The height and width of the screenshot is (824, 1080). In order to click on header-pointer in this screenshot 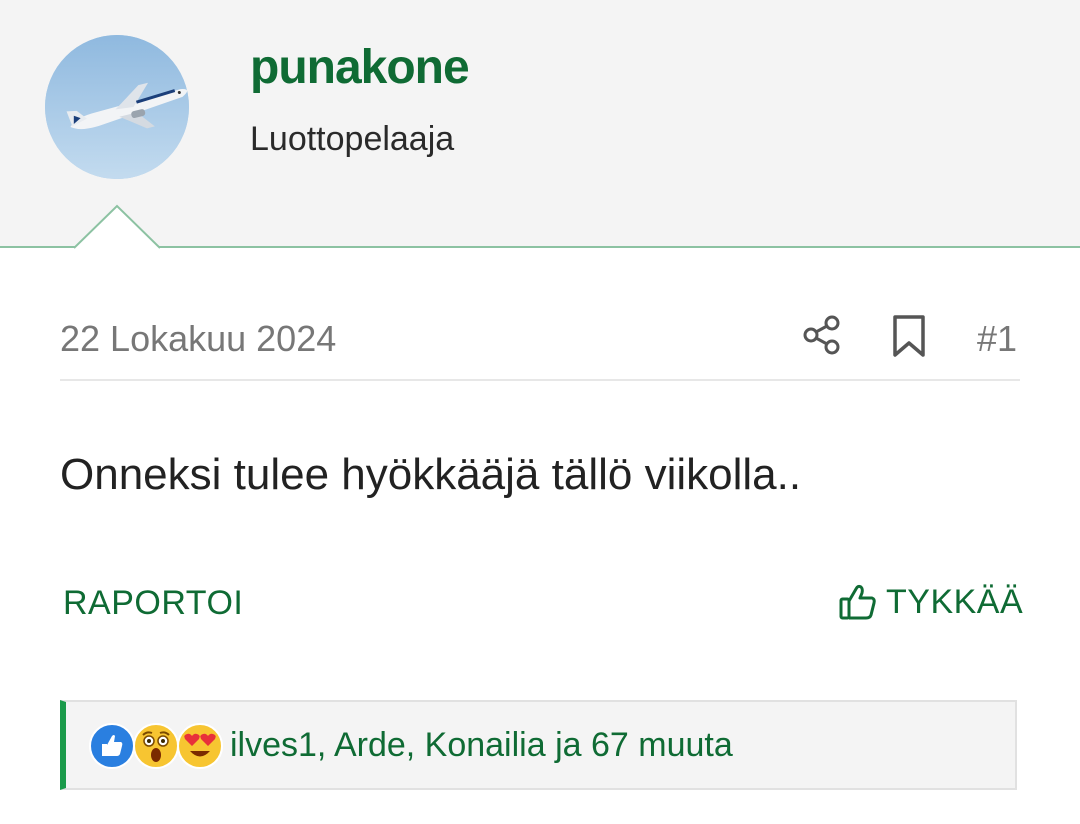, I will do `click(117, 226)`.